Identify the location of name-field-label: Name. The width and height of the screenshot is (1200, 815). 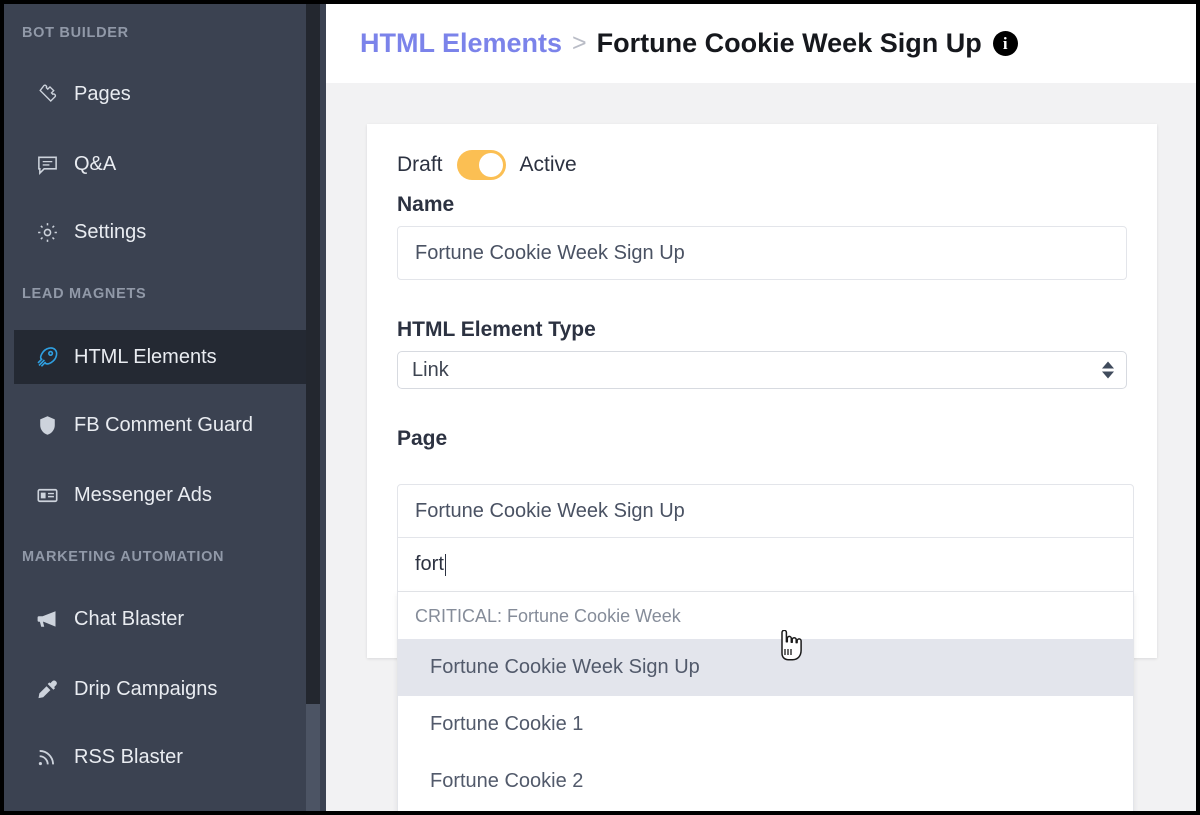
(426, 204).